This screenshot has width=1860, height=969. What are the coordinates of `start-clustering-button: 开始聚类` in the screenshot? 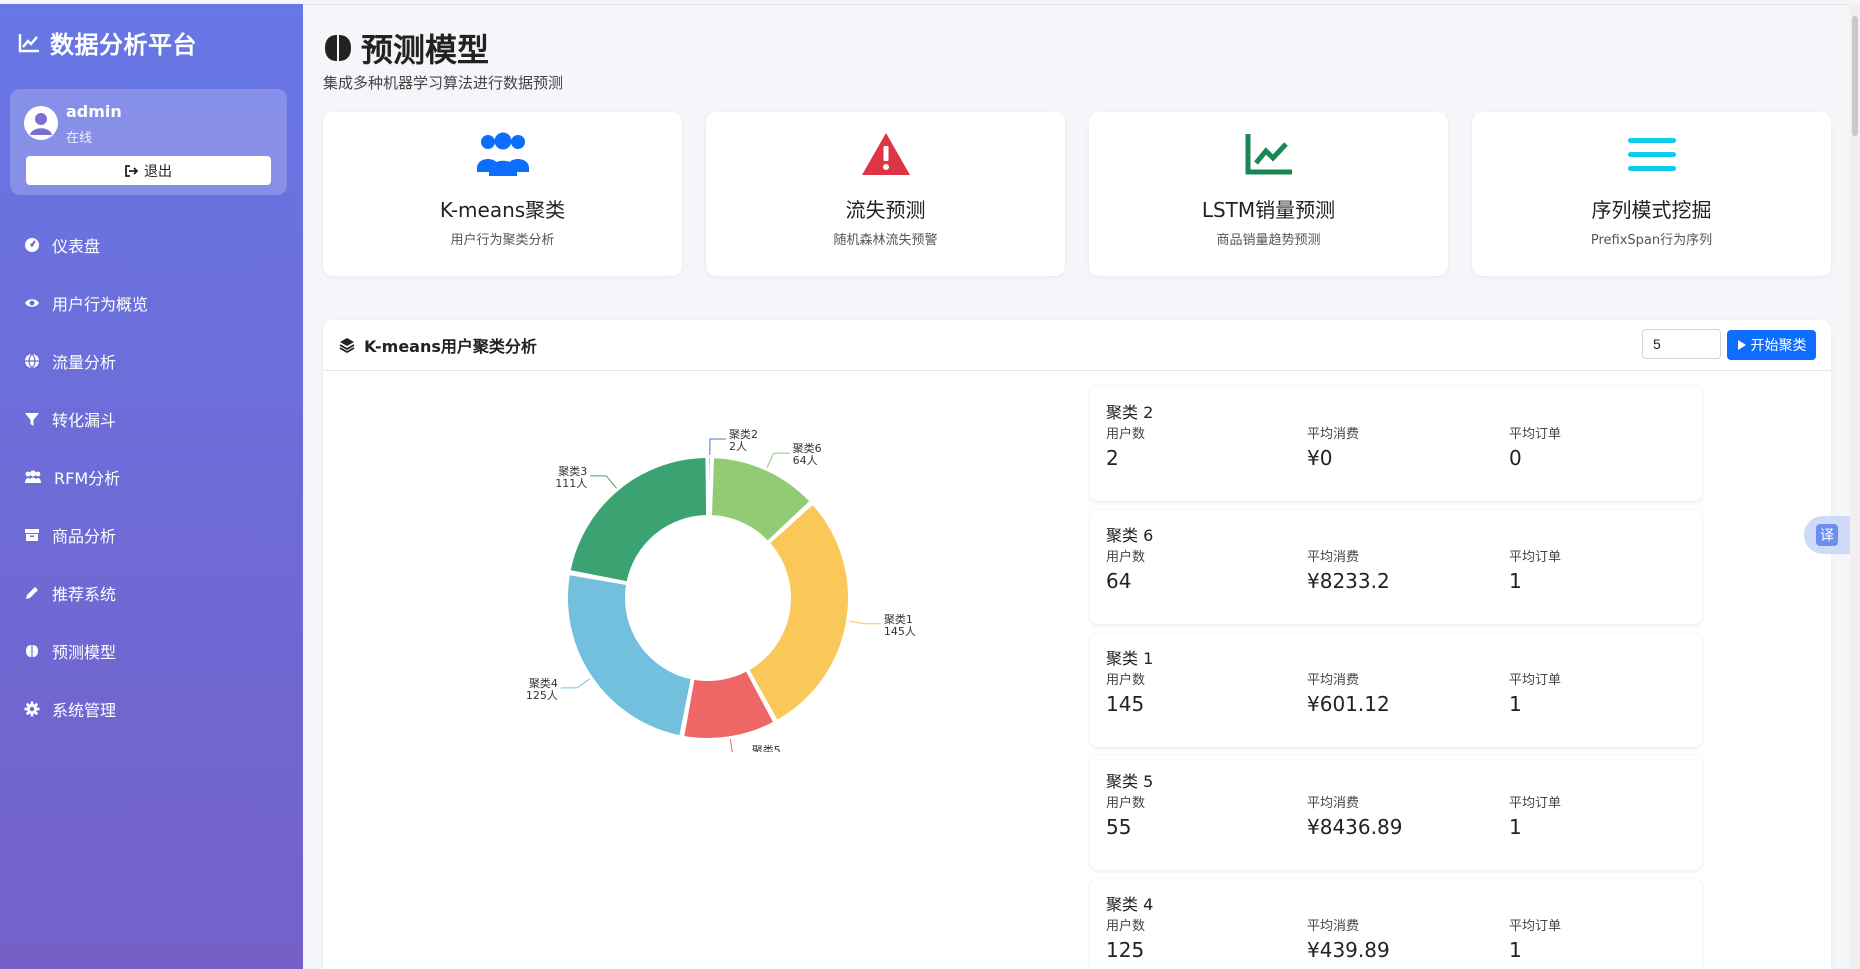 It's located at (1771, 345).